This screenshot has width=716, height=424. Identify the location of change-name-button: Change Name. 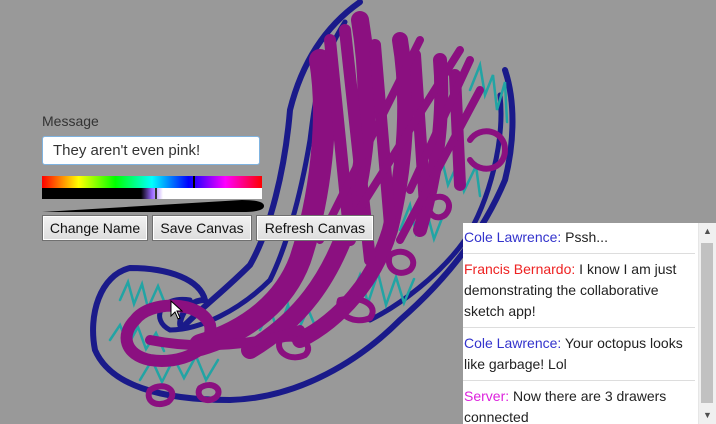
(95, 228).